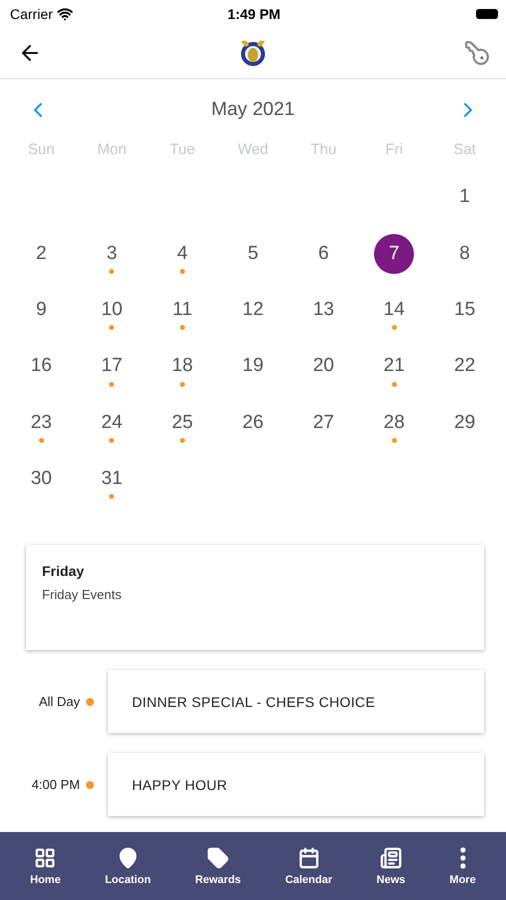  I want to click on tab-bar-item: Rewards, so click(218, 866).